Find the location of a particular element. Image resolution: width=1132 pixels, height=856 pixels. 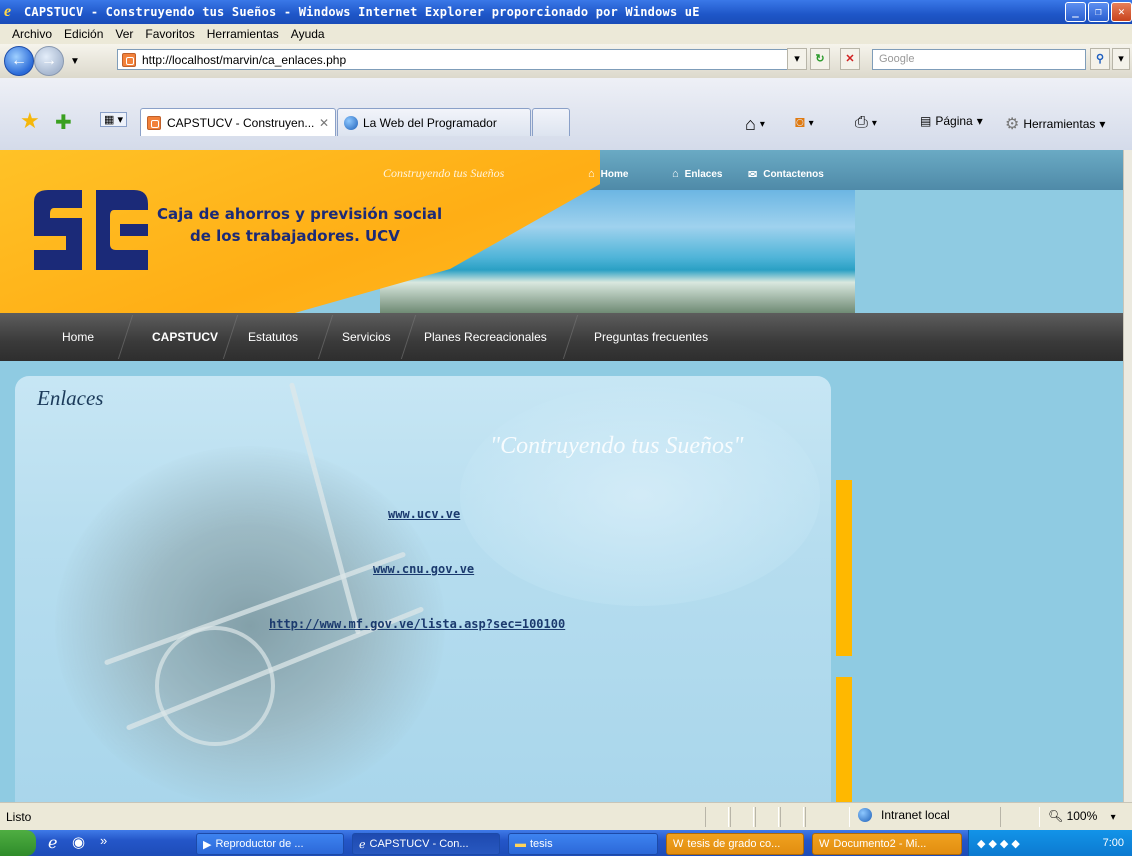

capstucv-logo is located at coordinates (91, 230).